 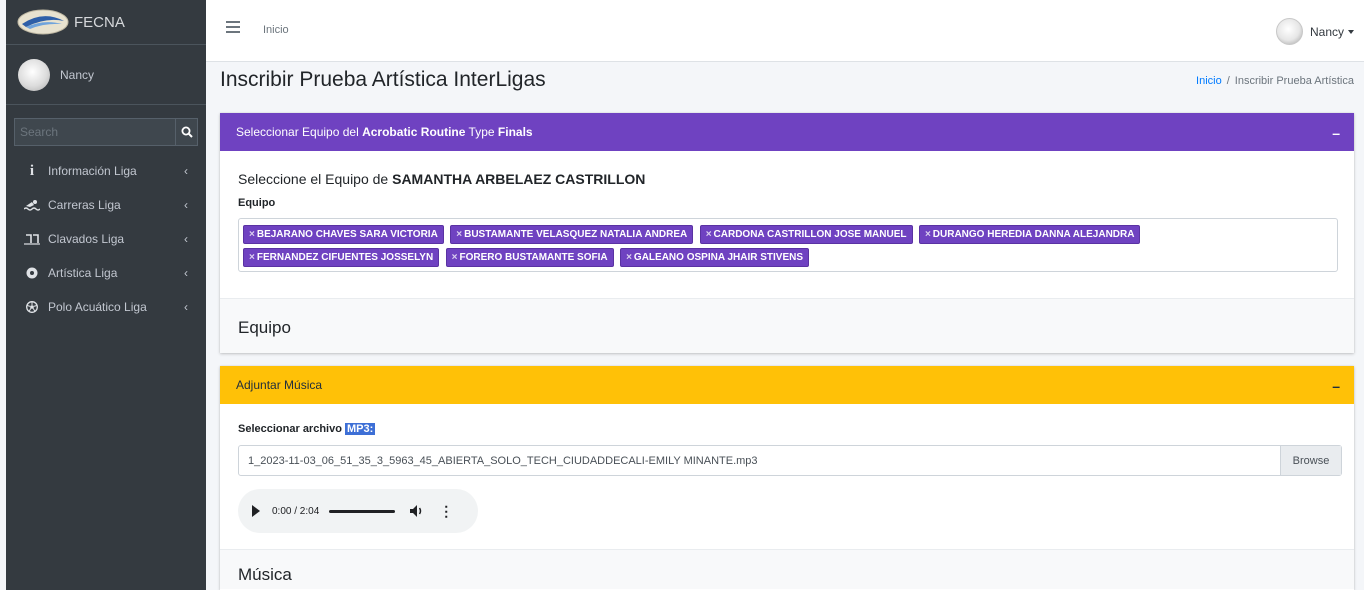 I want to click on team-tag: × BEJARANO CHAVES SARA VICTORIA, so click(x=343, y=234).